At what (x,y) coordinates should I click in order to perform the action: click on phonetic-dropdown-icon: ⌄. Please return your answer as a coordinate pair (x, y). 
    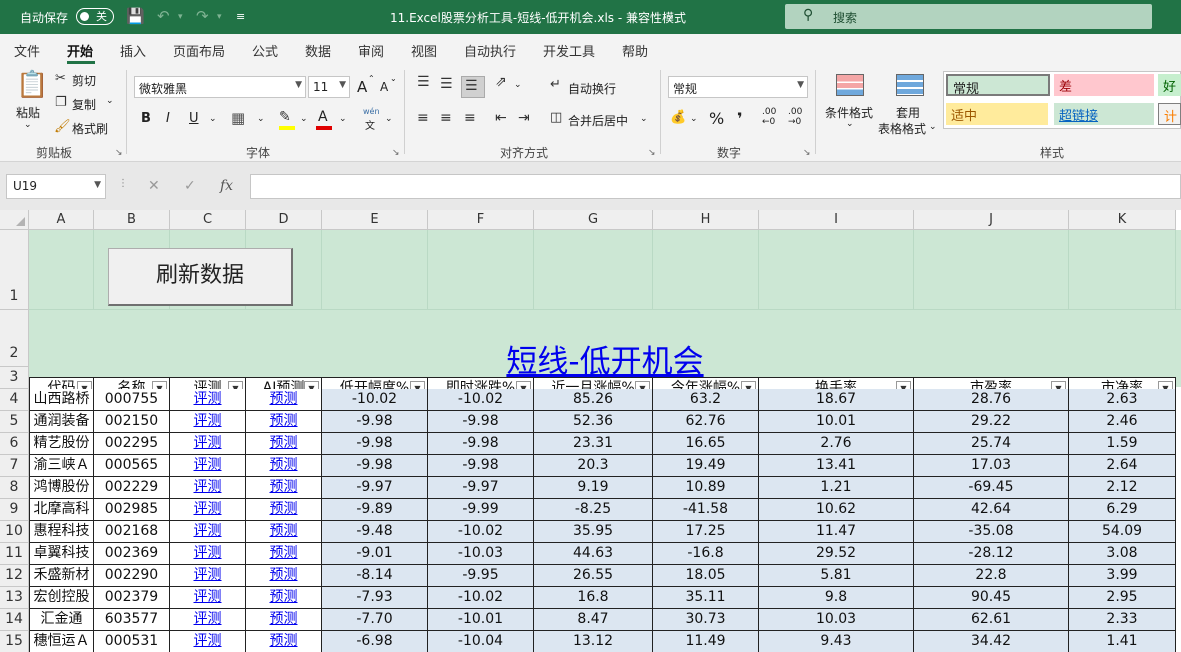
    Looking at the image, I should click on (389, 119).